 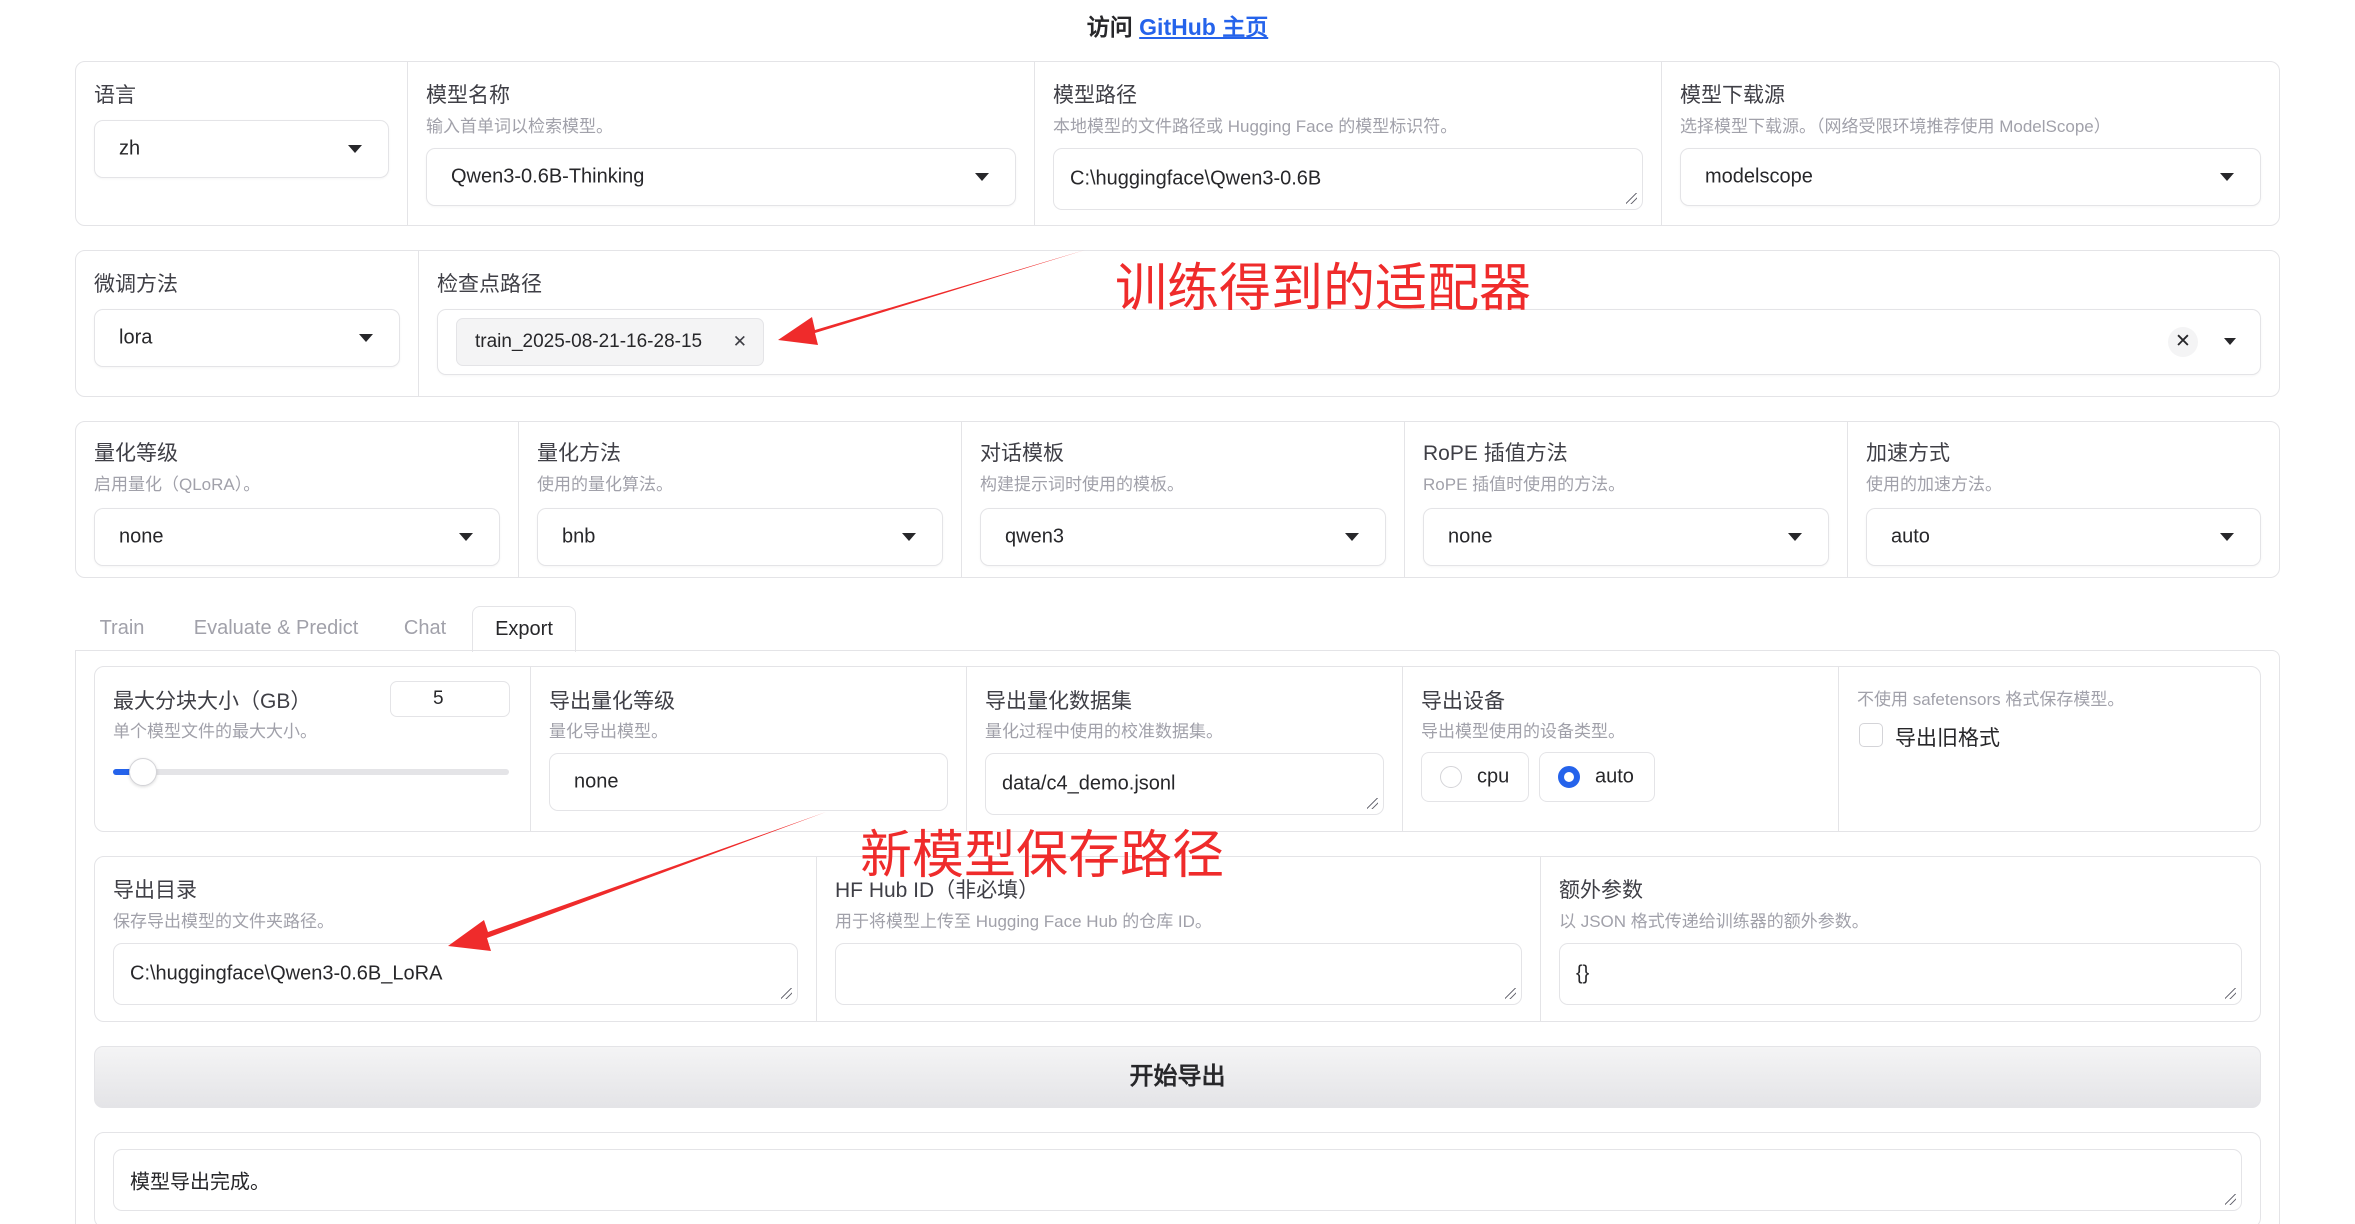 I want to click on annotation-save-path: 新模型保存路径, so click(x=1042, y=856).